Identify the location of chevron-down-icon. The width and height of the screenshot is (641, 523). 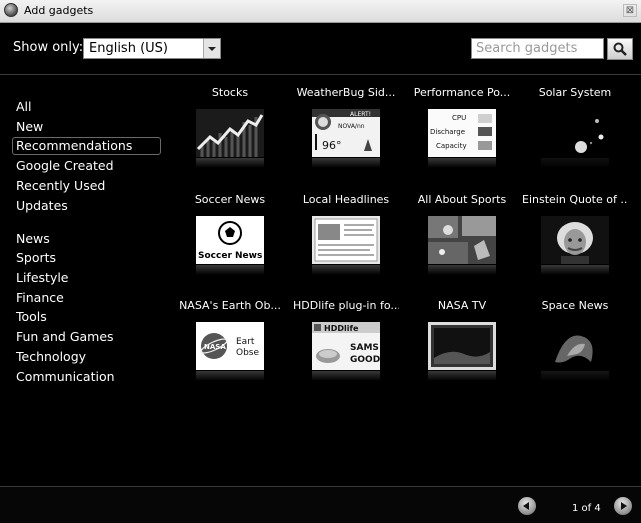
(211, 48).